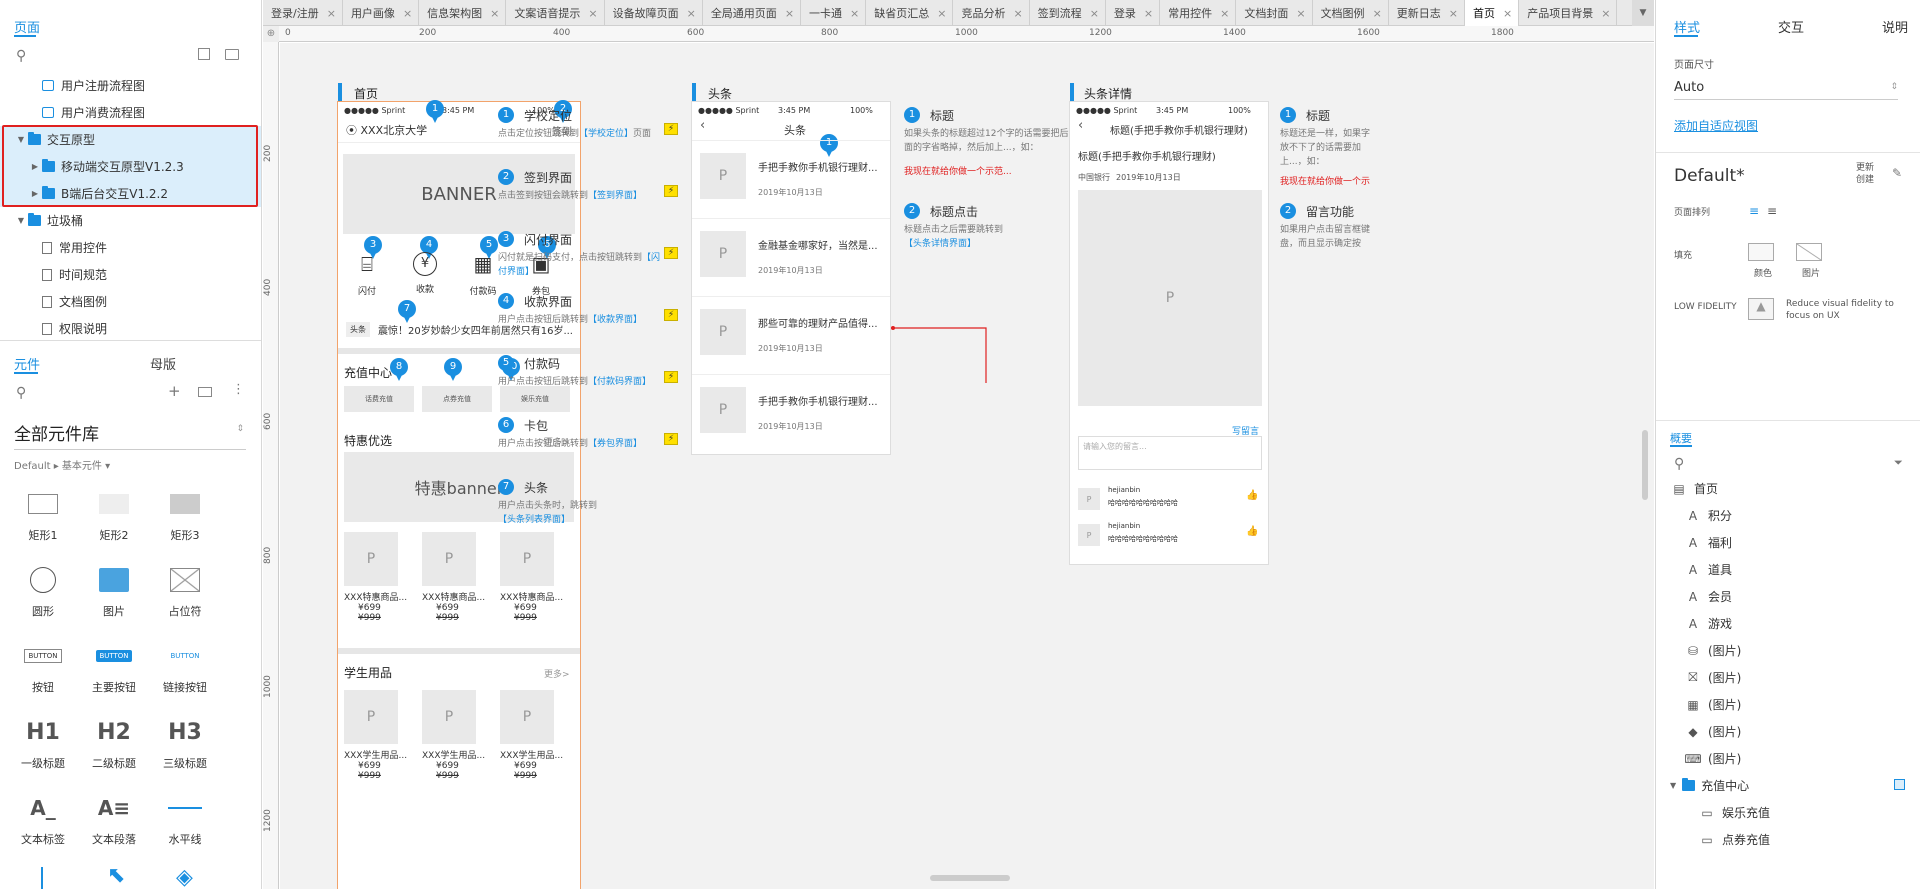 This screenshot has height=889, width=1920. What do you see at coordinates (1274, 13) in the screenshot?
I see `doc-tab: 文档封面 ×` at bounding box center [1274, 13].